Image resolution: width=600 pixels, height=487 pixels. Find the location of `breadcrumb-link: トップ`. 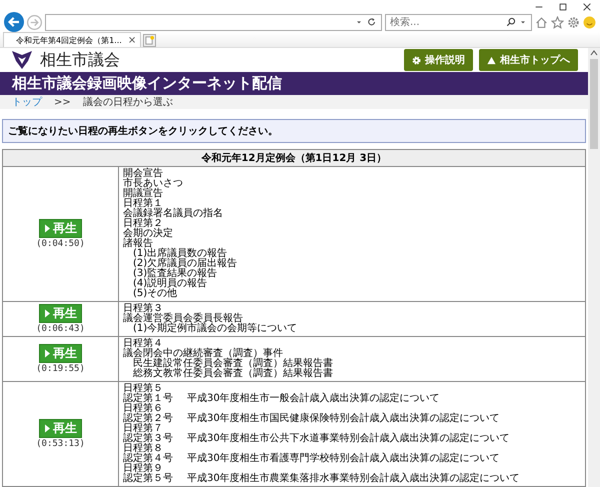

breadcrumb-link: トップ is located at coordinates (27, 102).